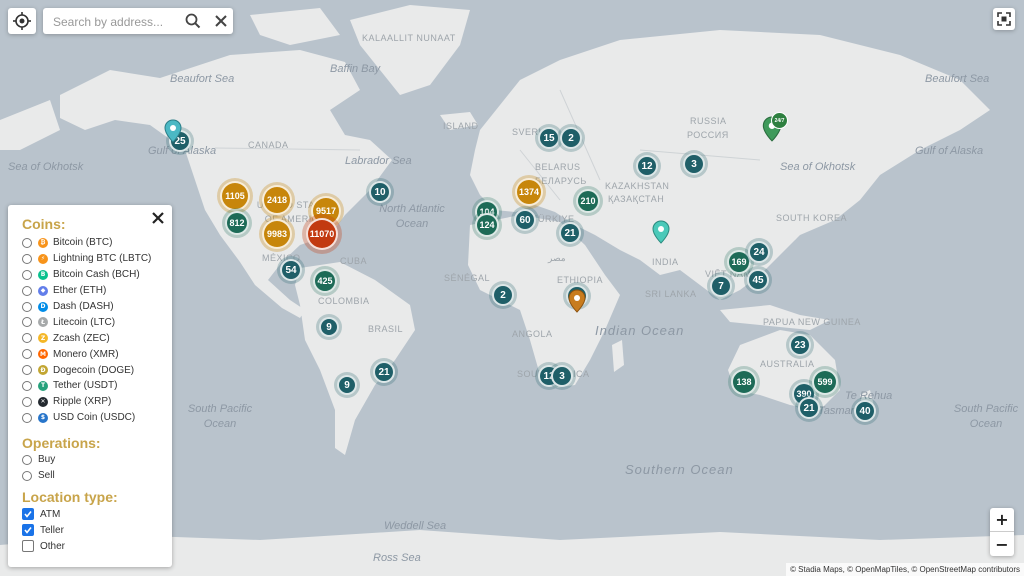  Describe the element at coordinates (43, 290) in the screenshot. I see `ether-icon: ◆` at that location.